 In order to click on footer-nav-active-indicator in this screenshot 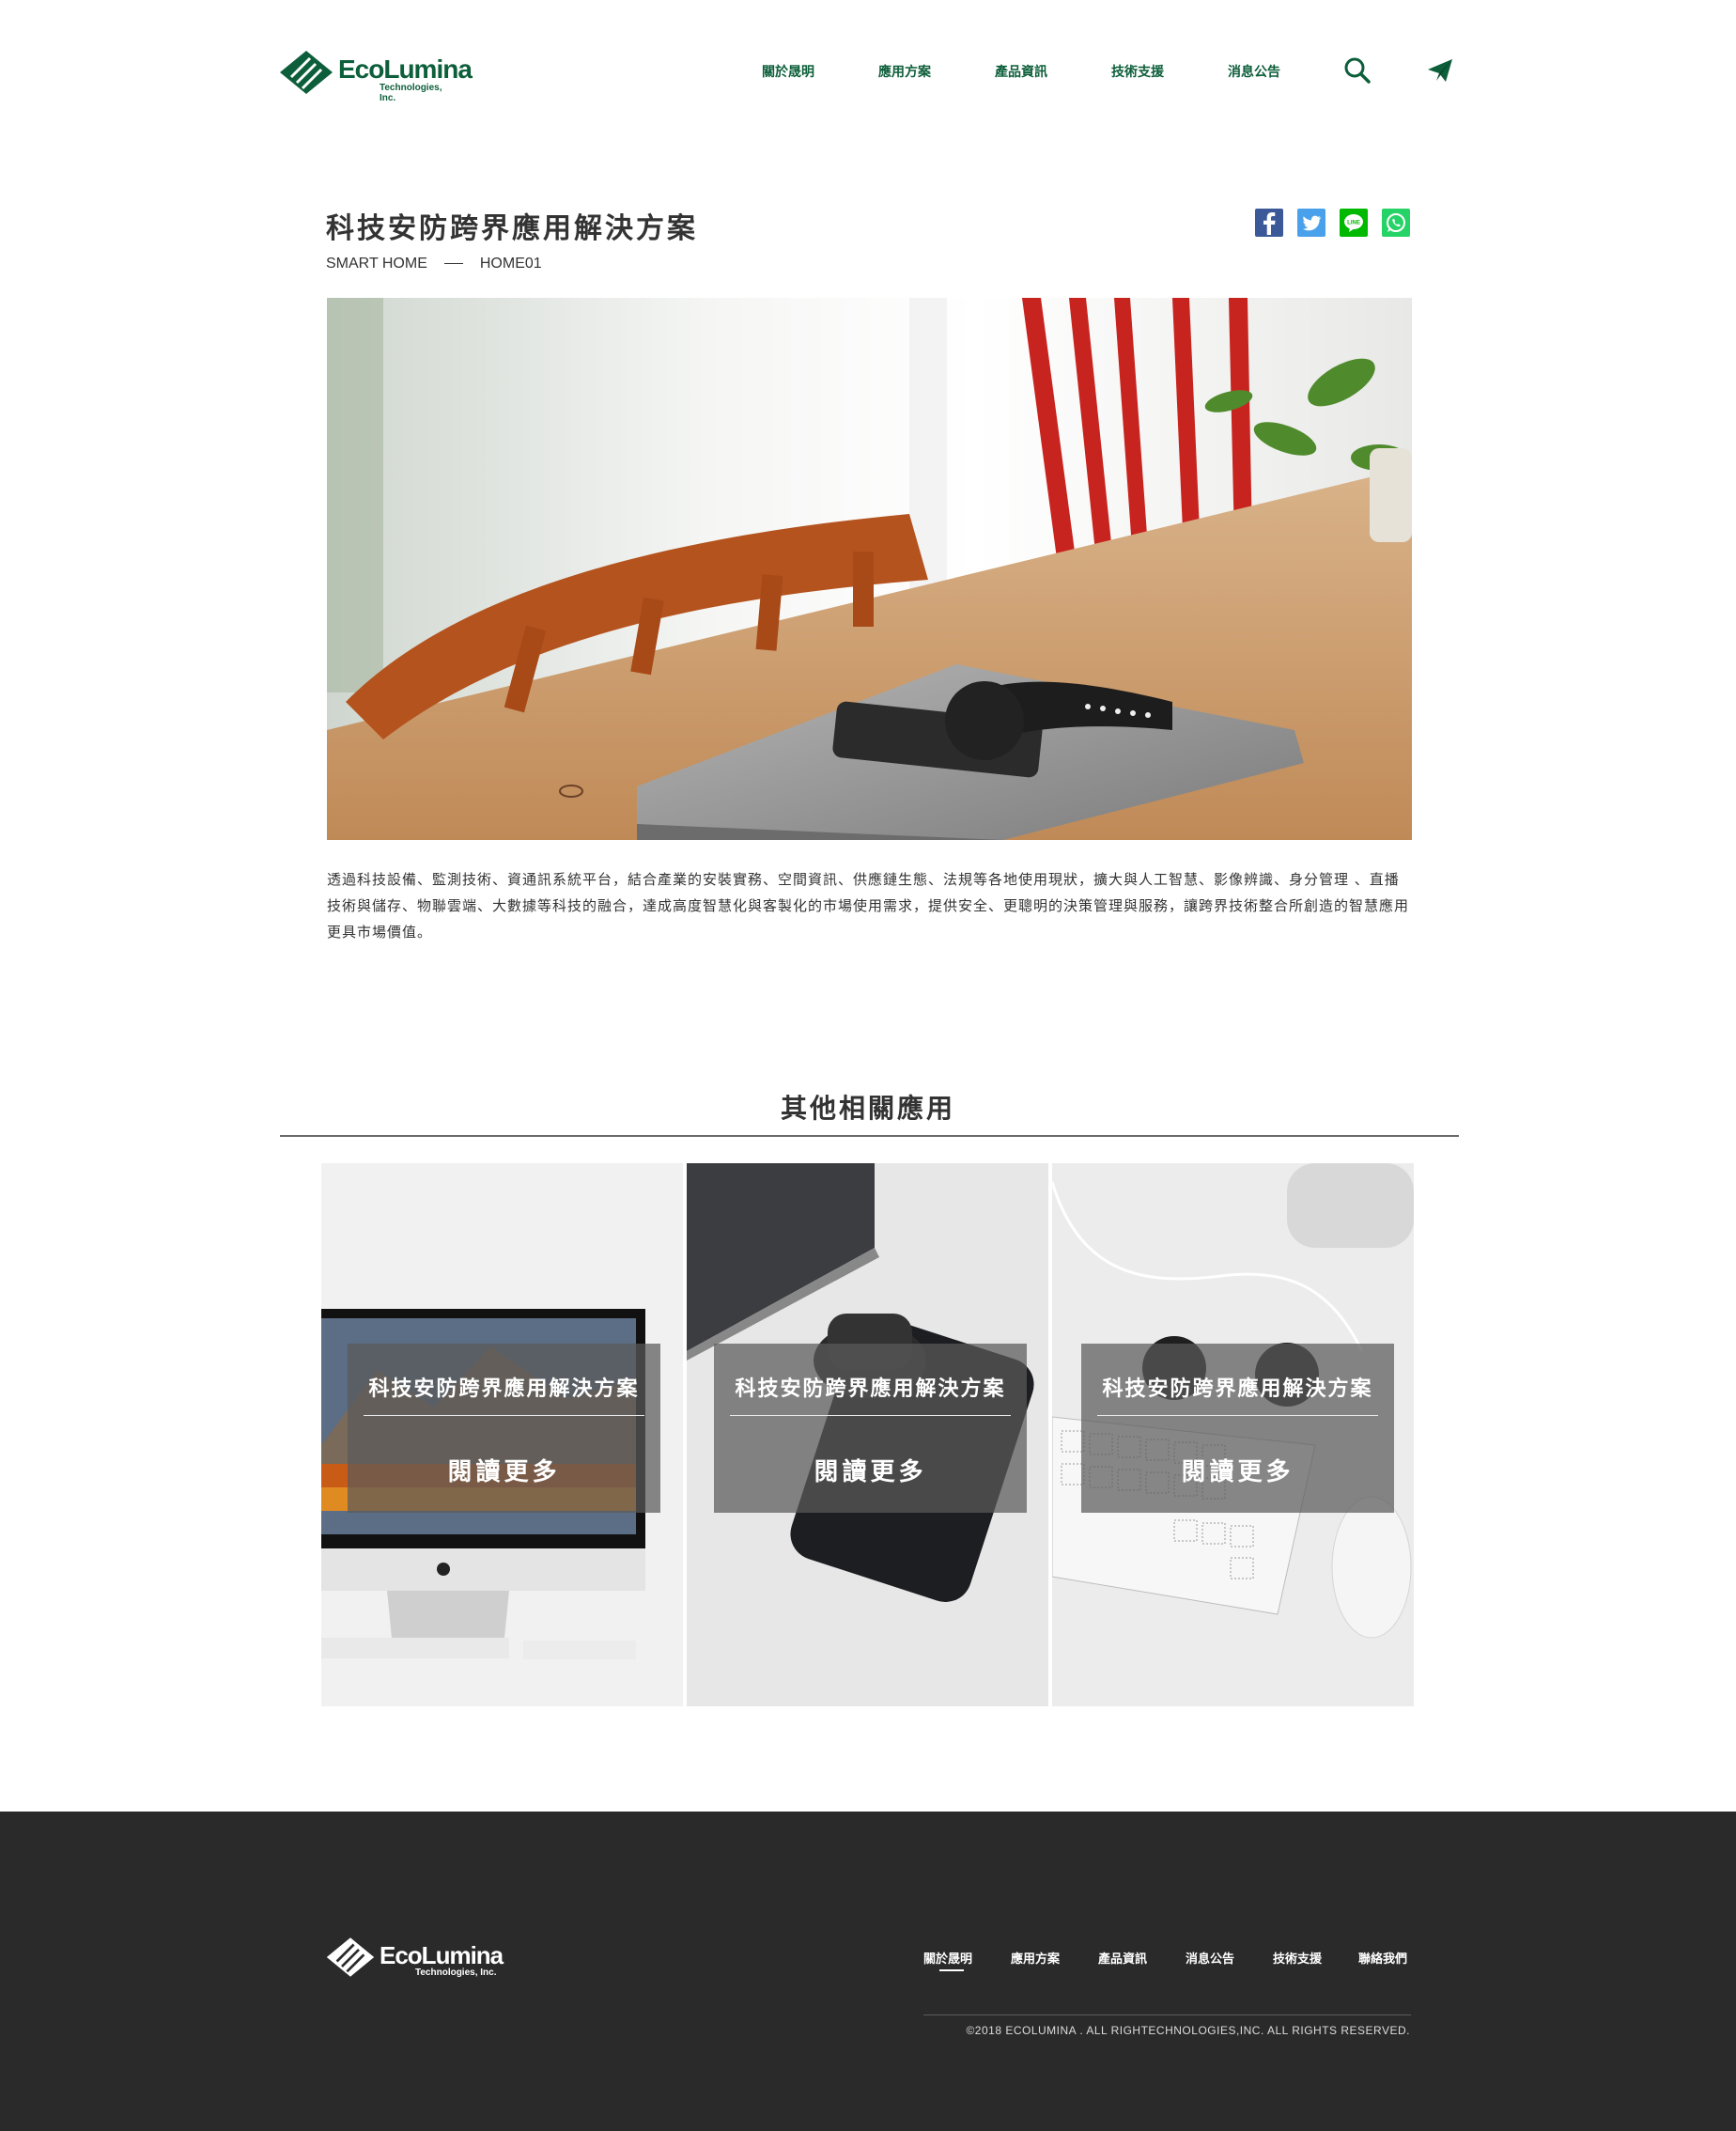, I will do `click(951, 1970)`.